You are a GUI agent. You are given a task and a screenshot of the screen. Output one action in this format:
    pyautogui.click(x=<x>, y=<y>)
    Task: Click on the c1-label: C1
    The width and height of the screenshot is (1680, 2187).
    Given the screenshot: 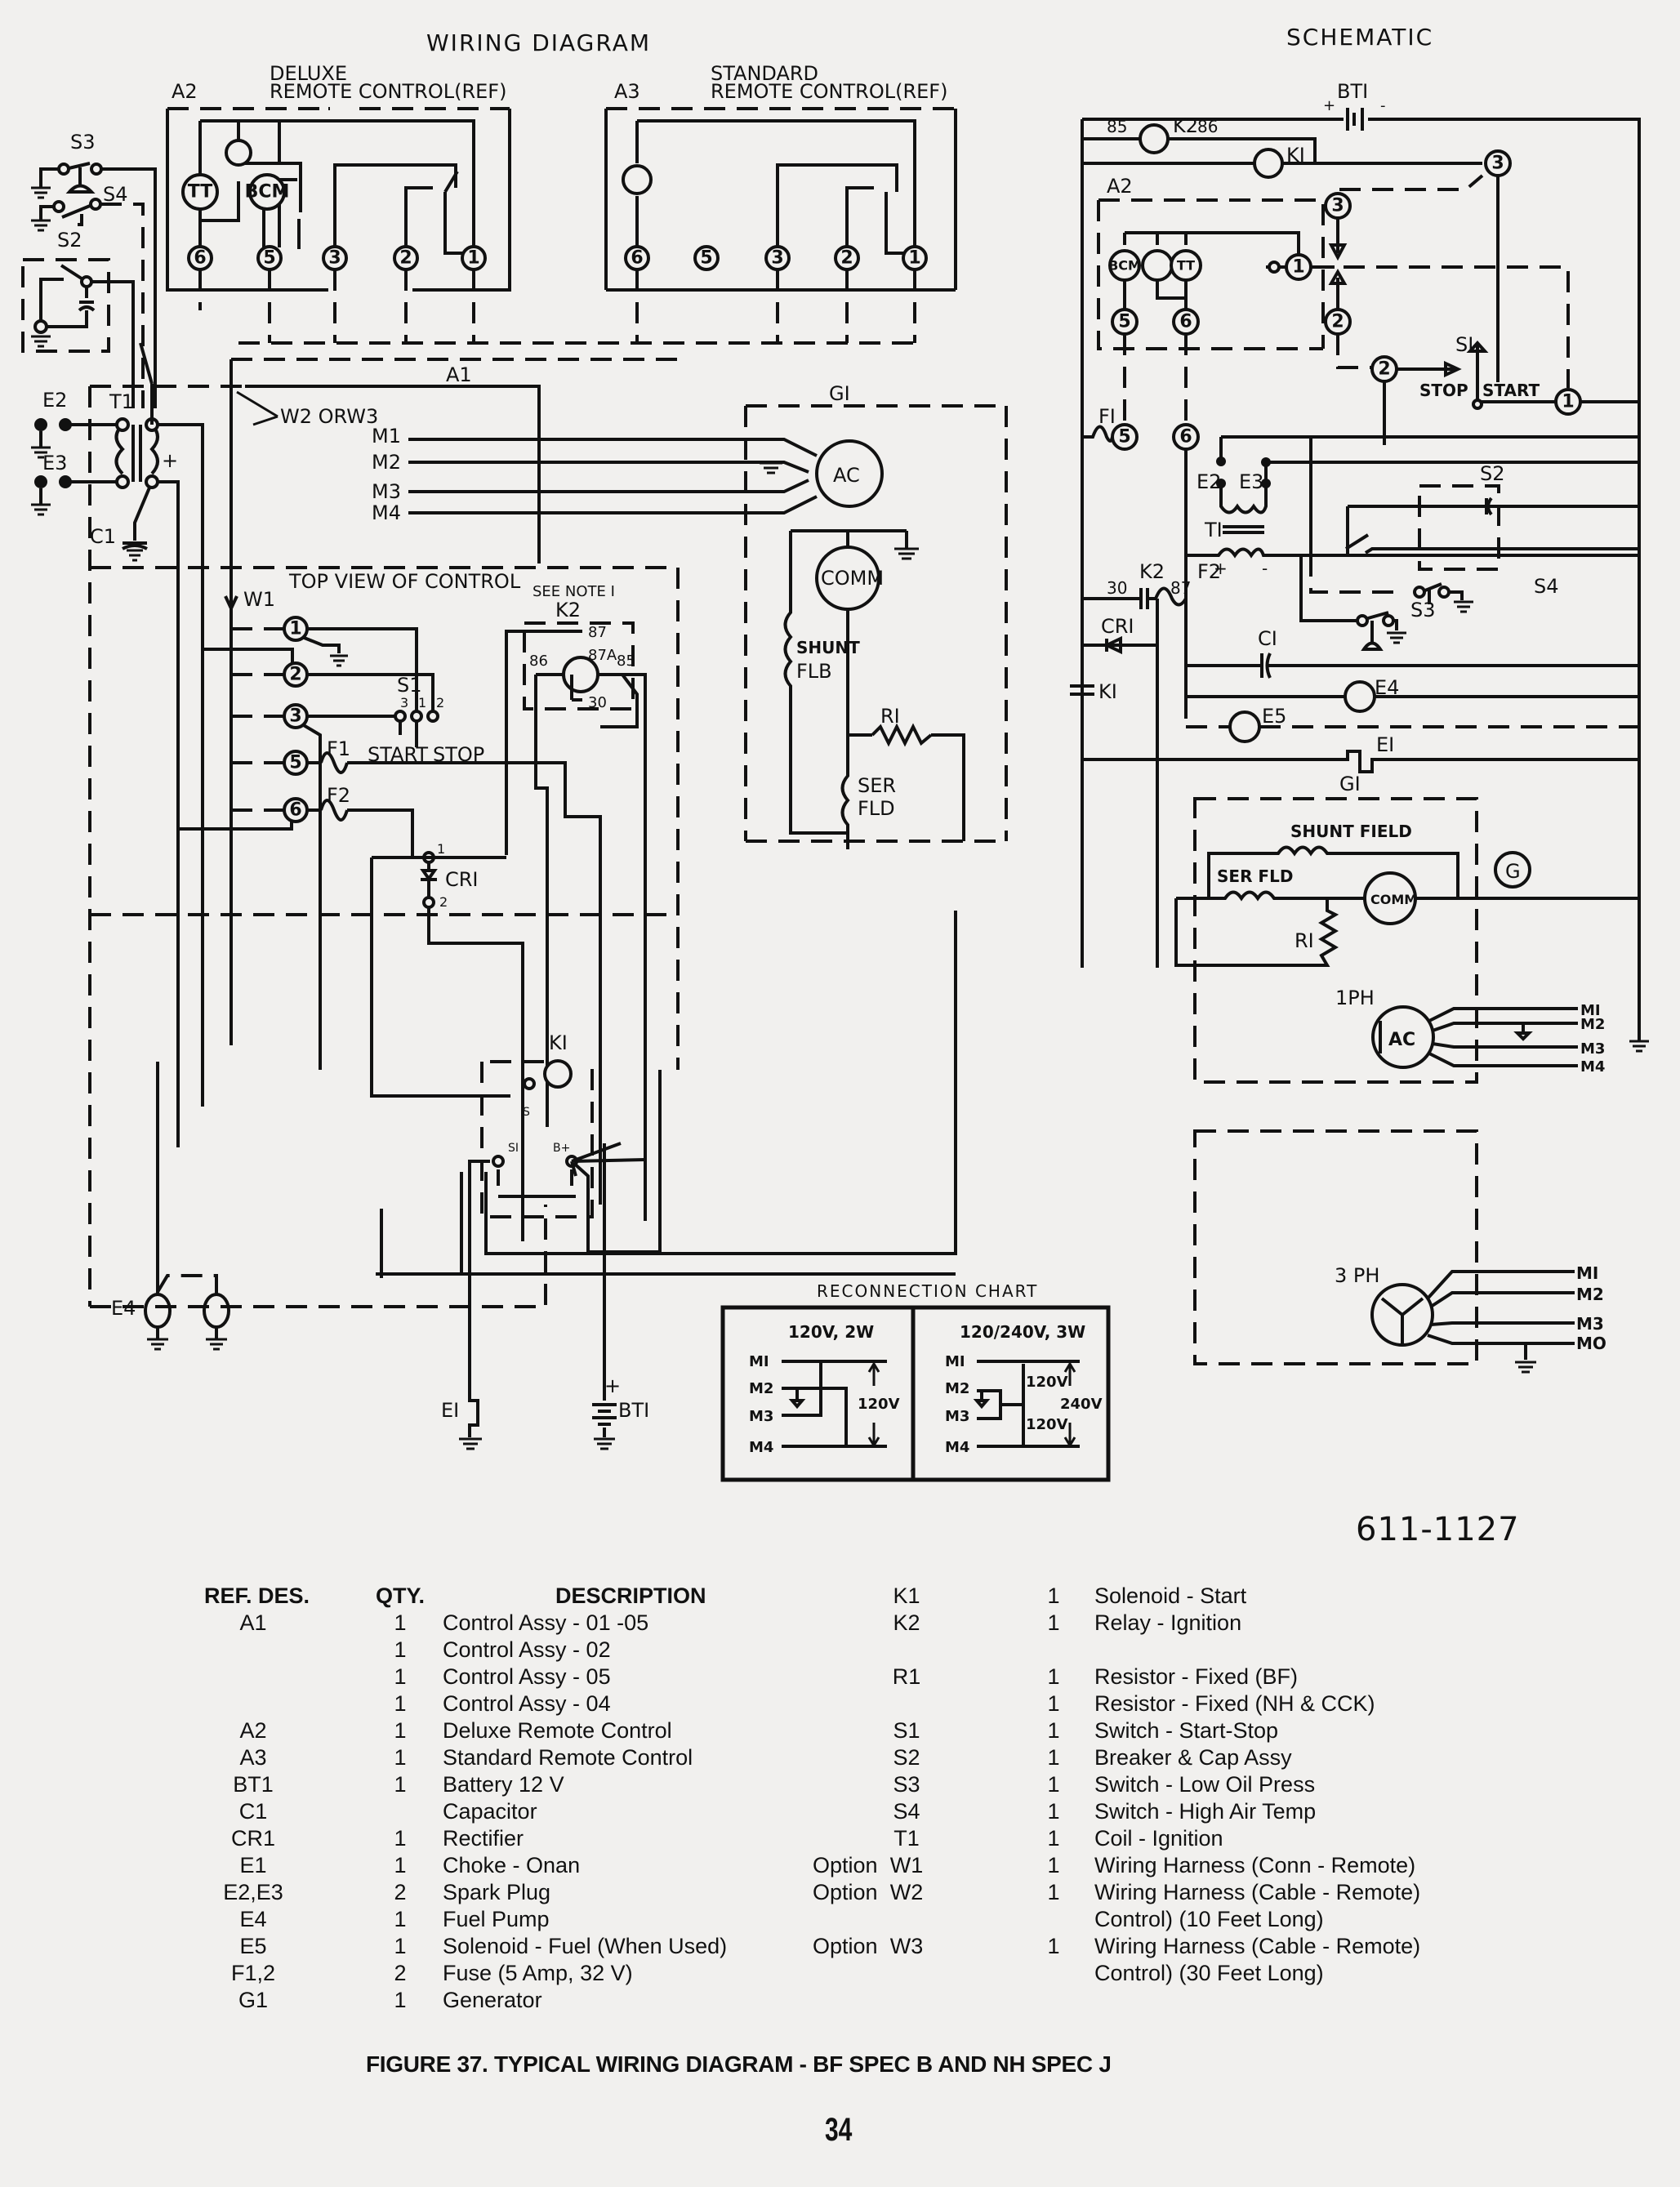 What is the action you would take?
    pyautogui.click(x=103, y=536)
    